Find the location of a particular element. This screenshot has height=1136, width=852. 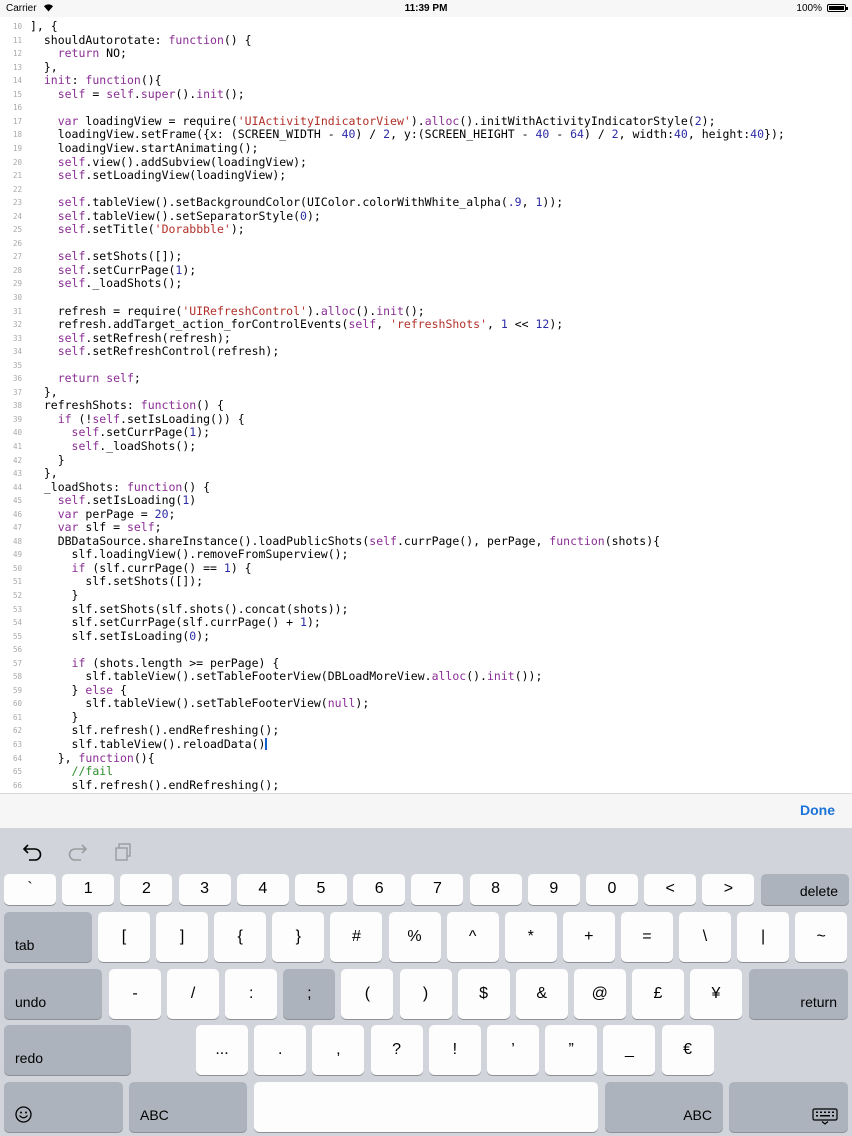

key-row2-8: + is located at coordinates (588, 937).